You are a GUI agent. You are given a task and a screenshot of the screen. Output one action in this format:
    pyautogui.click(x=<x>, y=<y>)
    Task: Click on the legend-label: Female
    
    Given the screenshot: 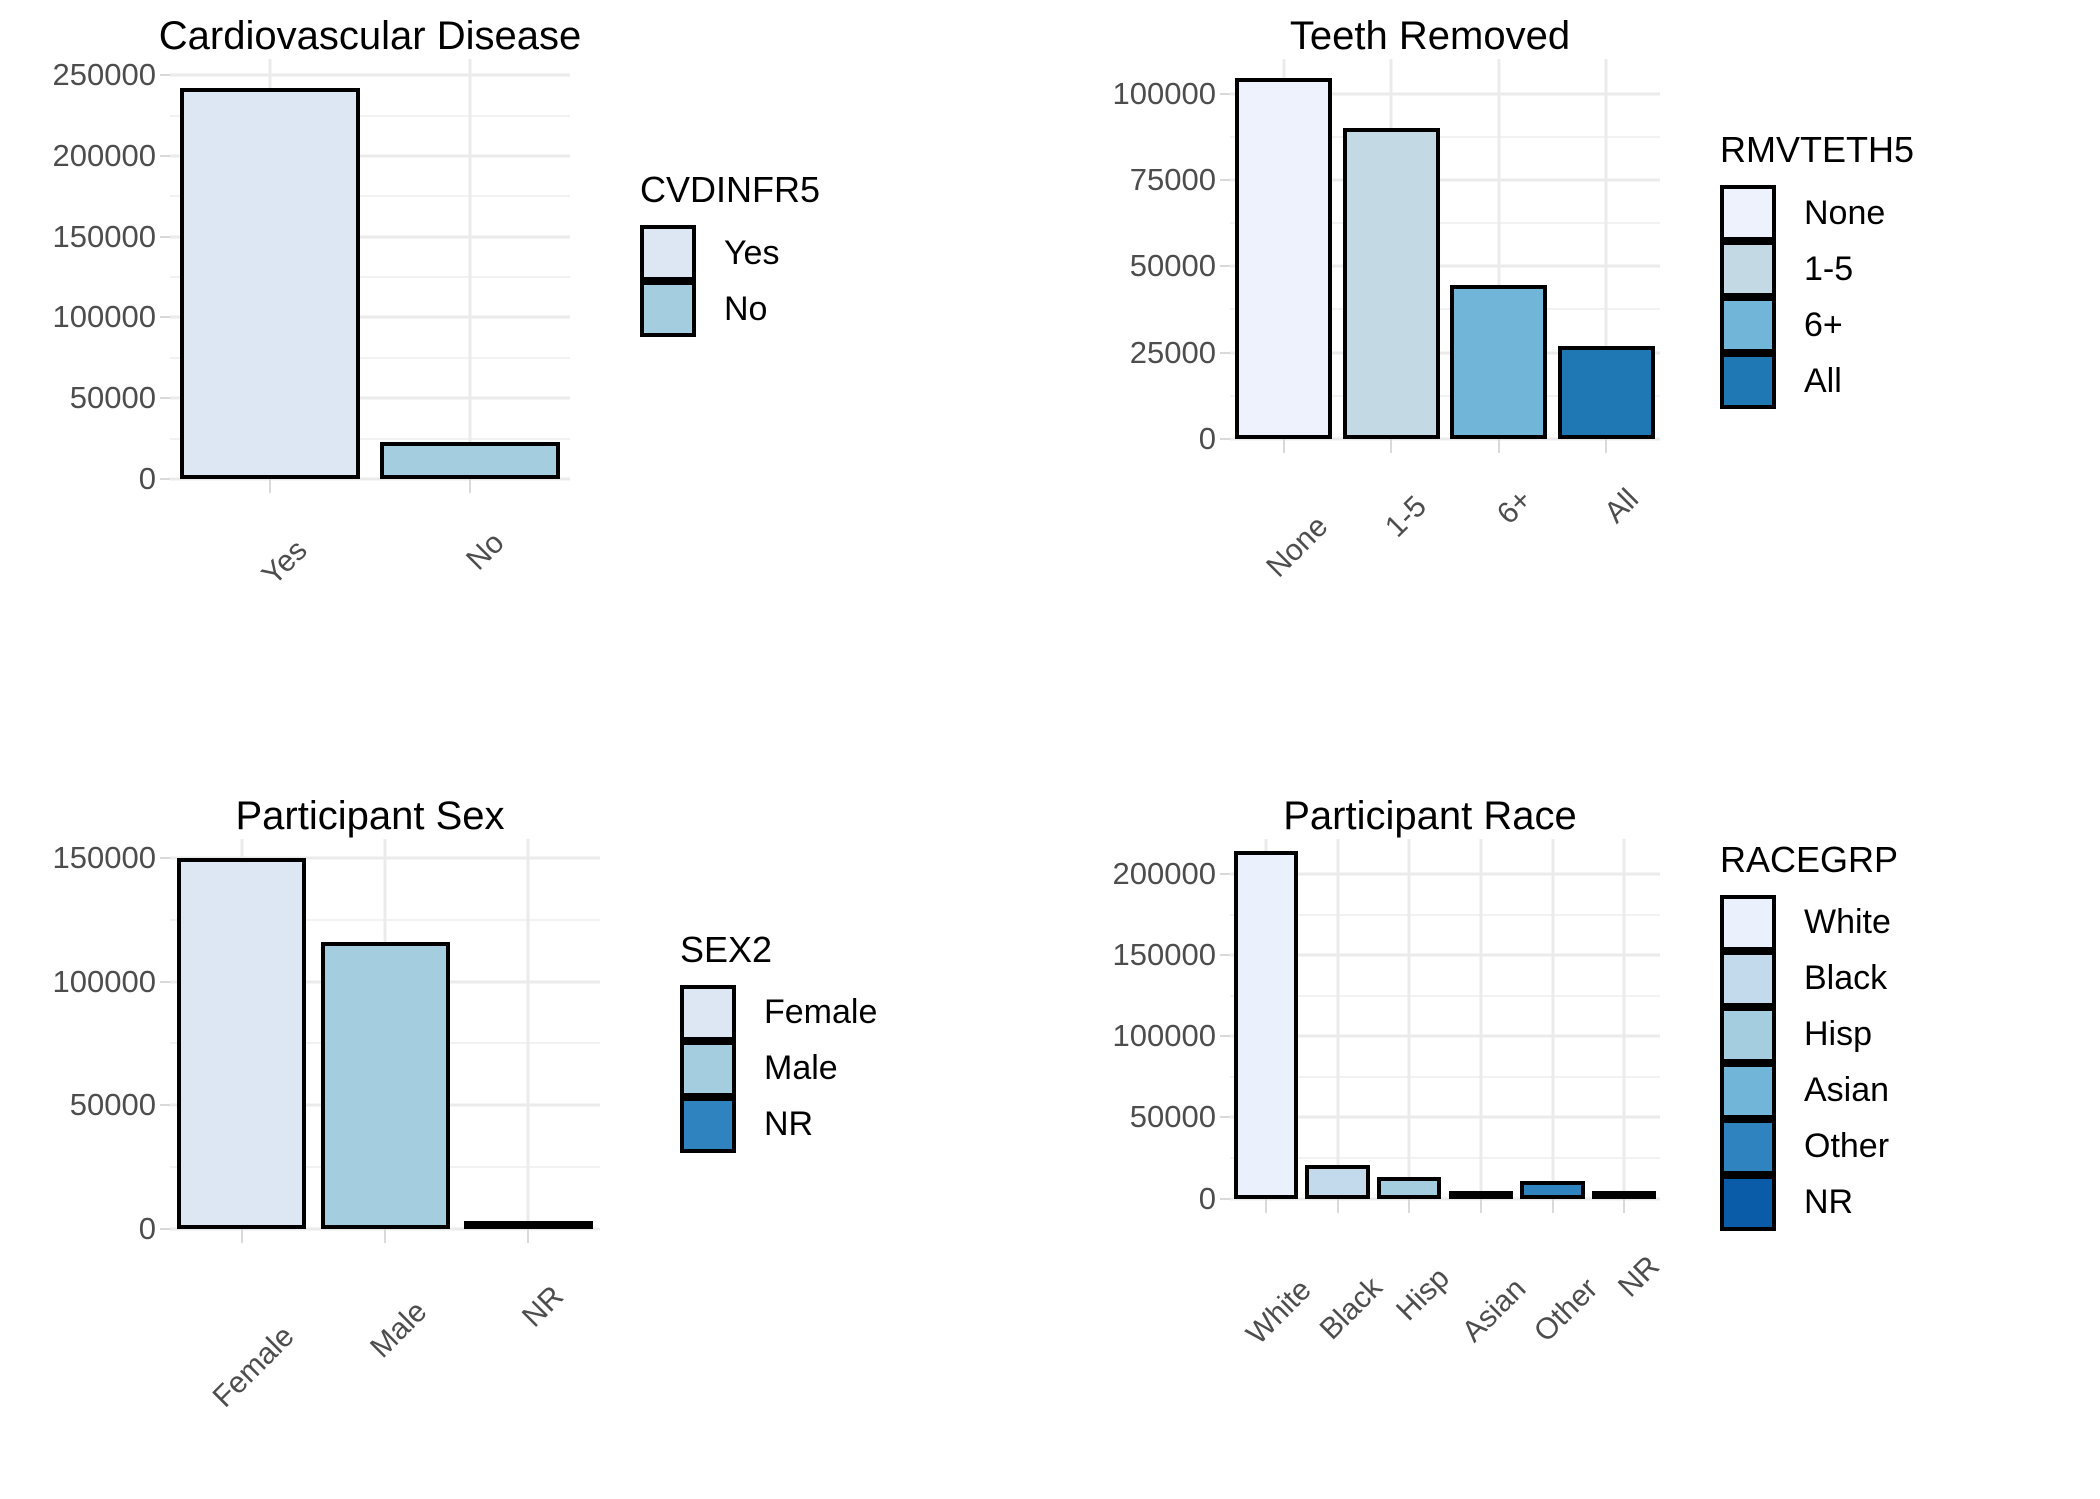 What is the action you would take?
    pyautogui.click(x=821, y=1012)
    